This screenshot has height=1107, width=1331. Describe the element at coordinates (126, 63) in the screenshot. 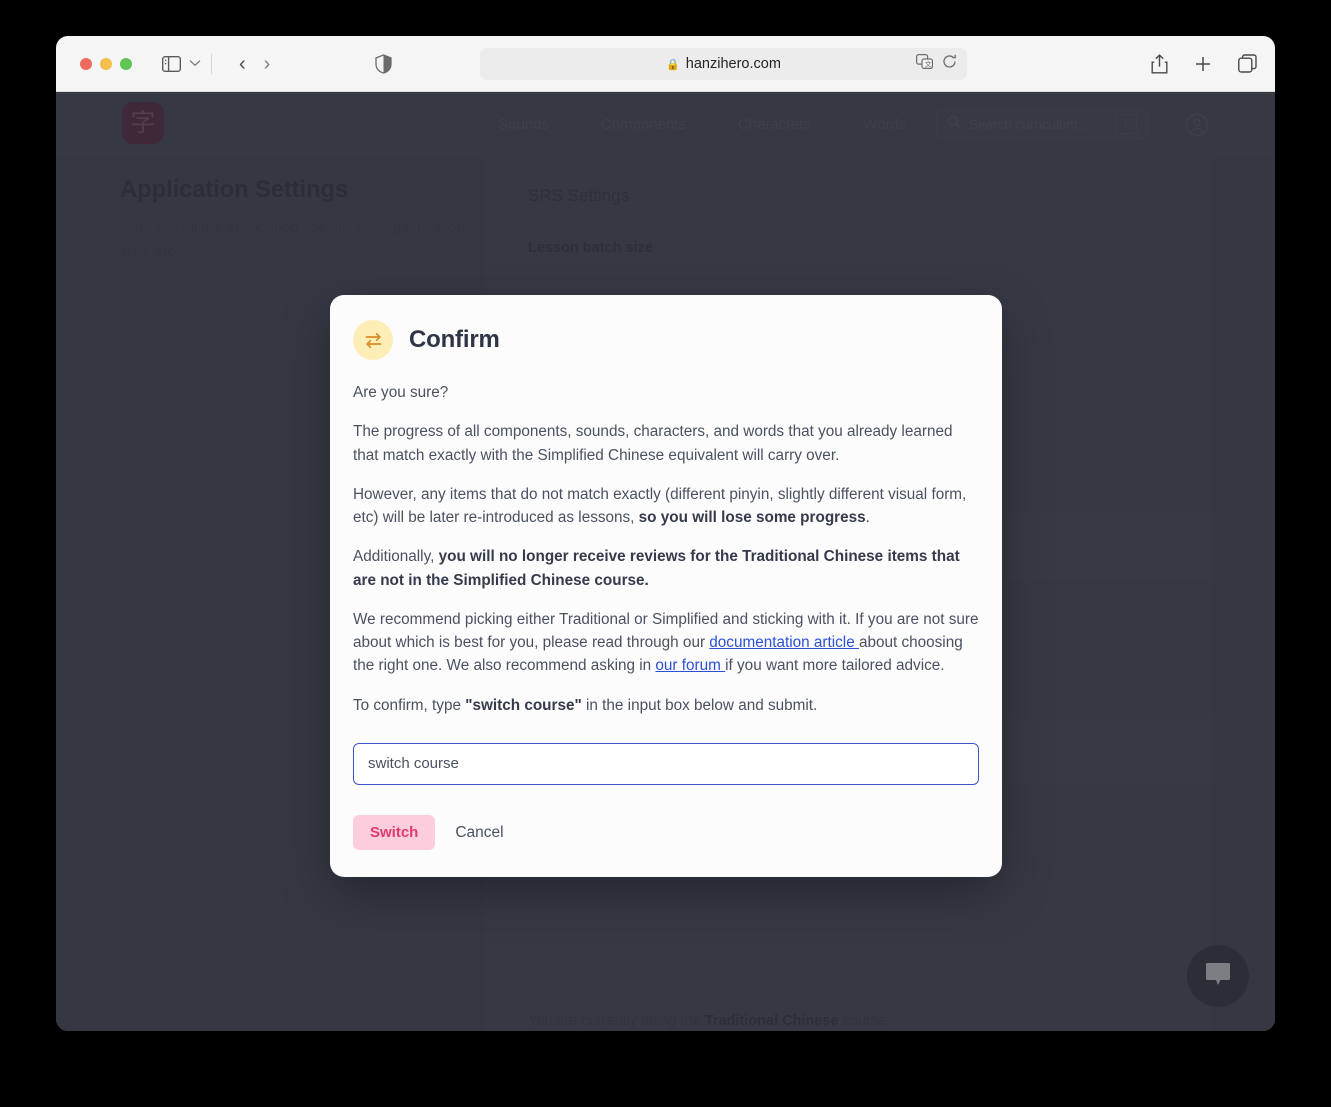

I see `zoom-button` at that location.